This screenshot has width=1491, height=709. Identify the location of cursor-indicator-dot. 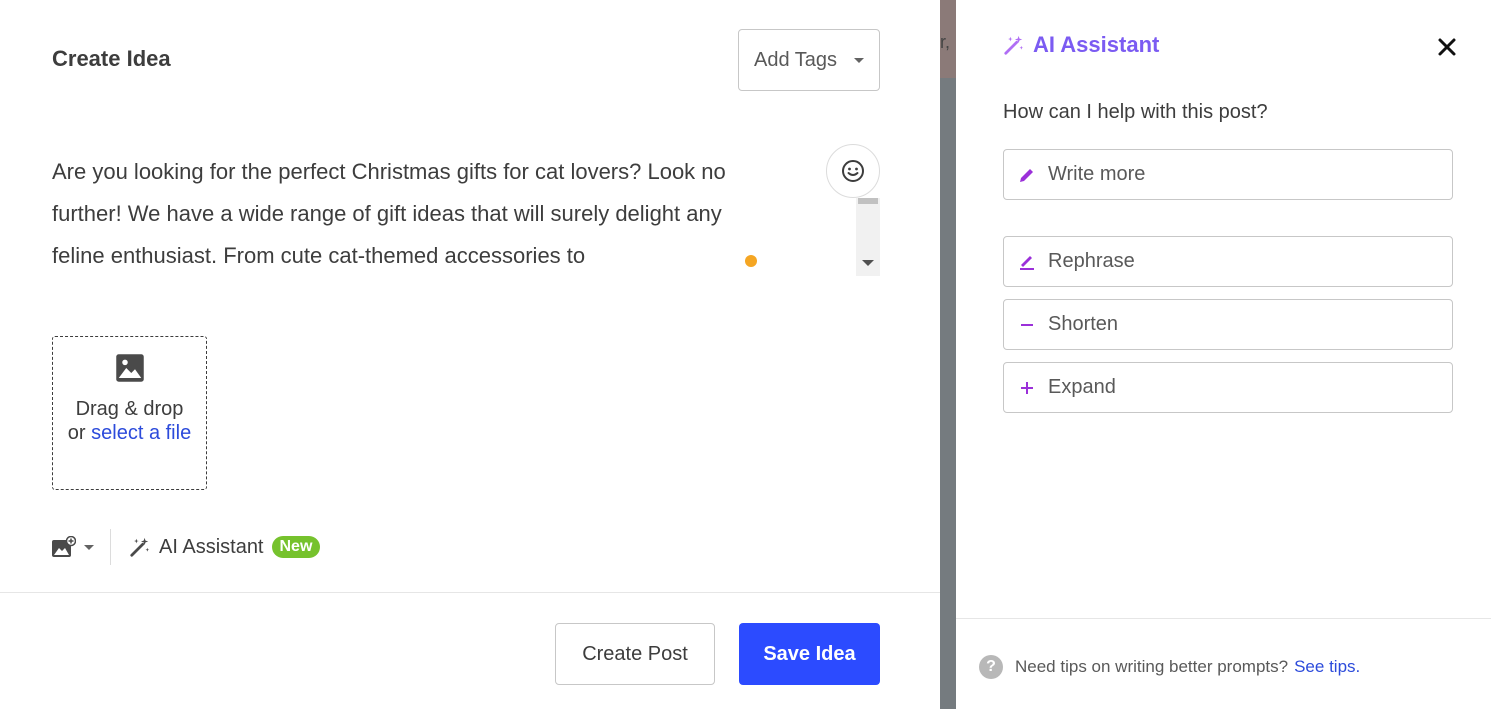
(751, 261).